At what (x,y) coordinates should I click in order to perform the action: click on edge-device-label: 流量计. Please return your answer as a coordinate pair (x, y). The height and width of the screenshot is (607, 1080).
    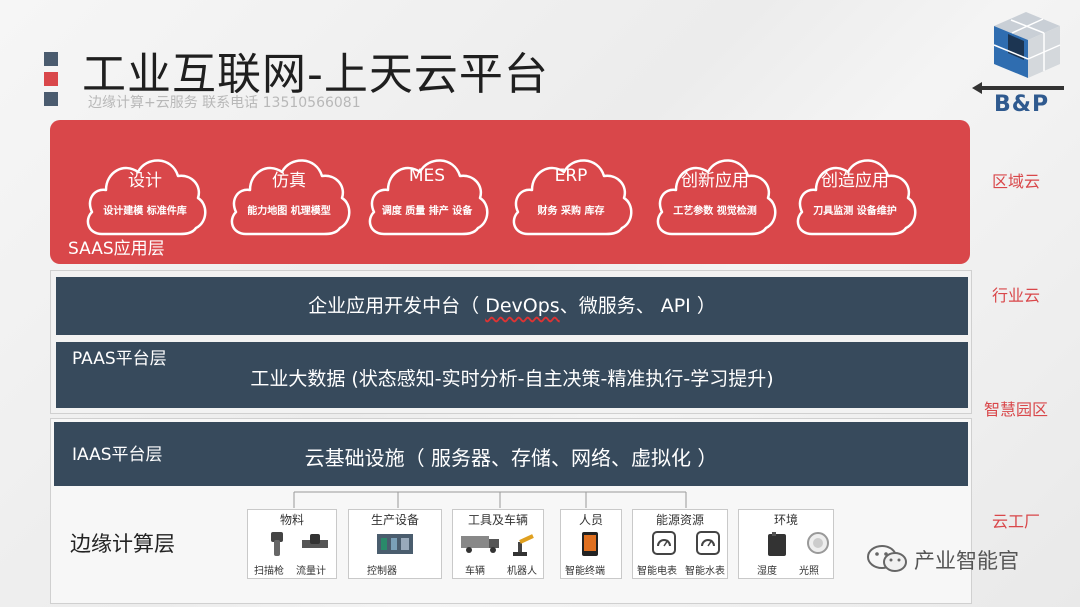
    Looking at the image, I should click on (311, 571).